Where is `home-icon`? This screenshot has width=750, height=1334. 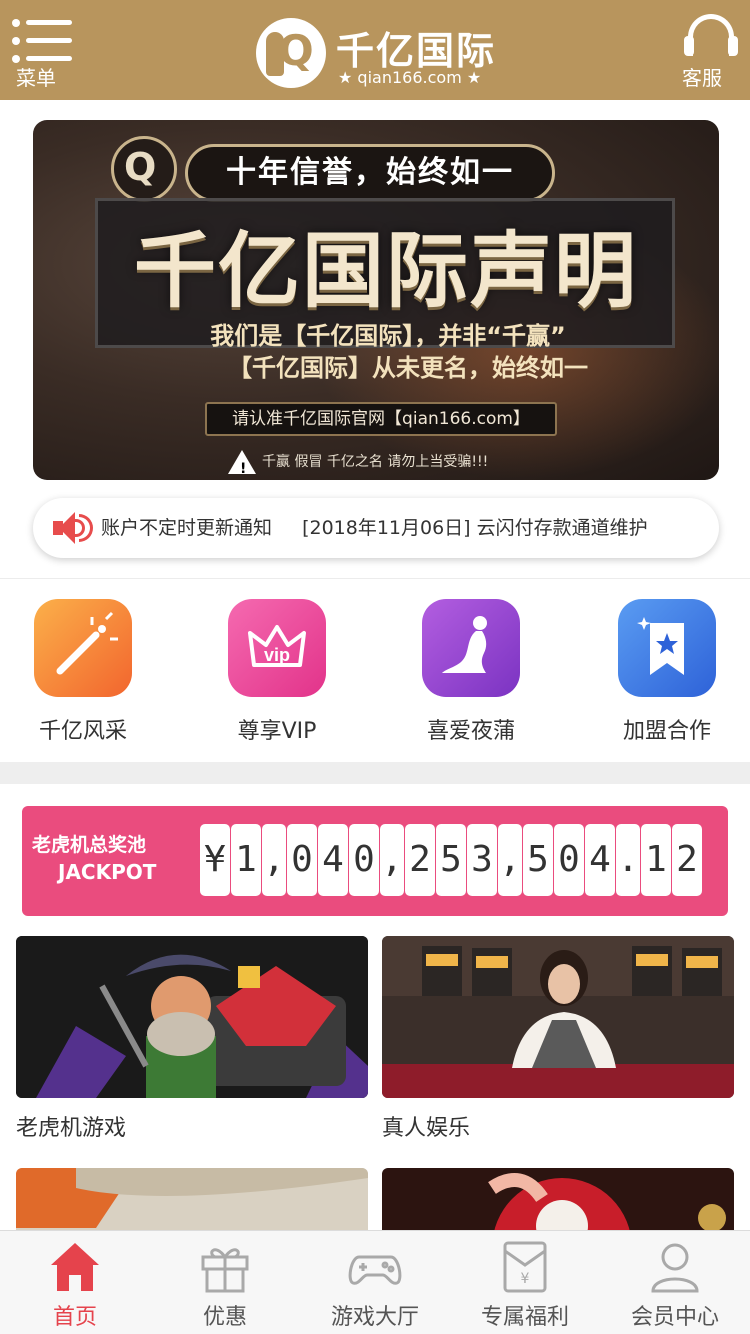 home-icon is located at coordinates (75, 1267).